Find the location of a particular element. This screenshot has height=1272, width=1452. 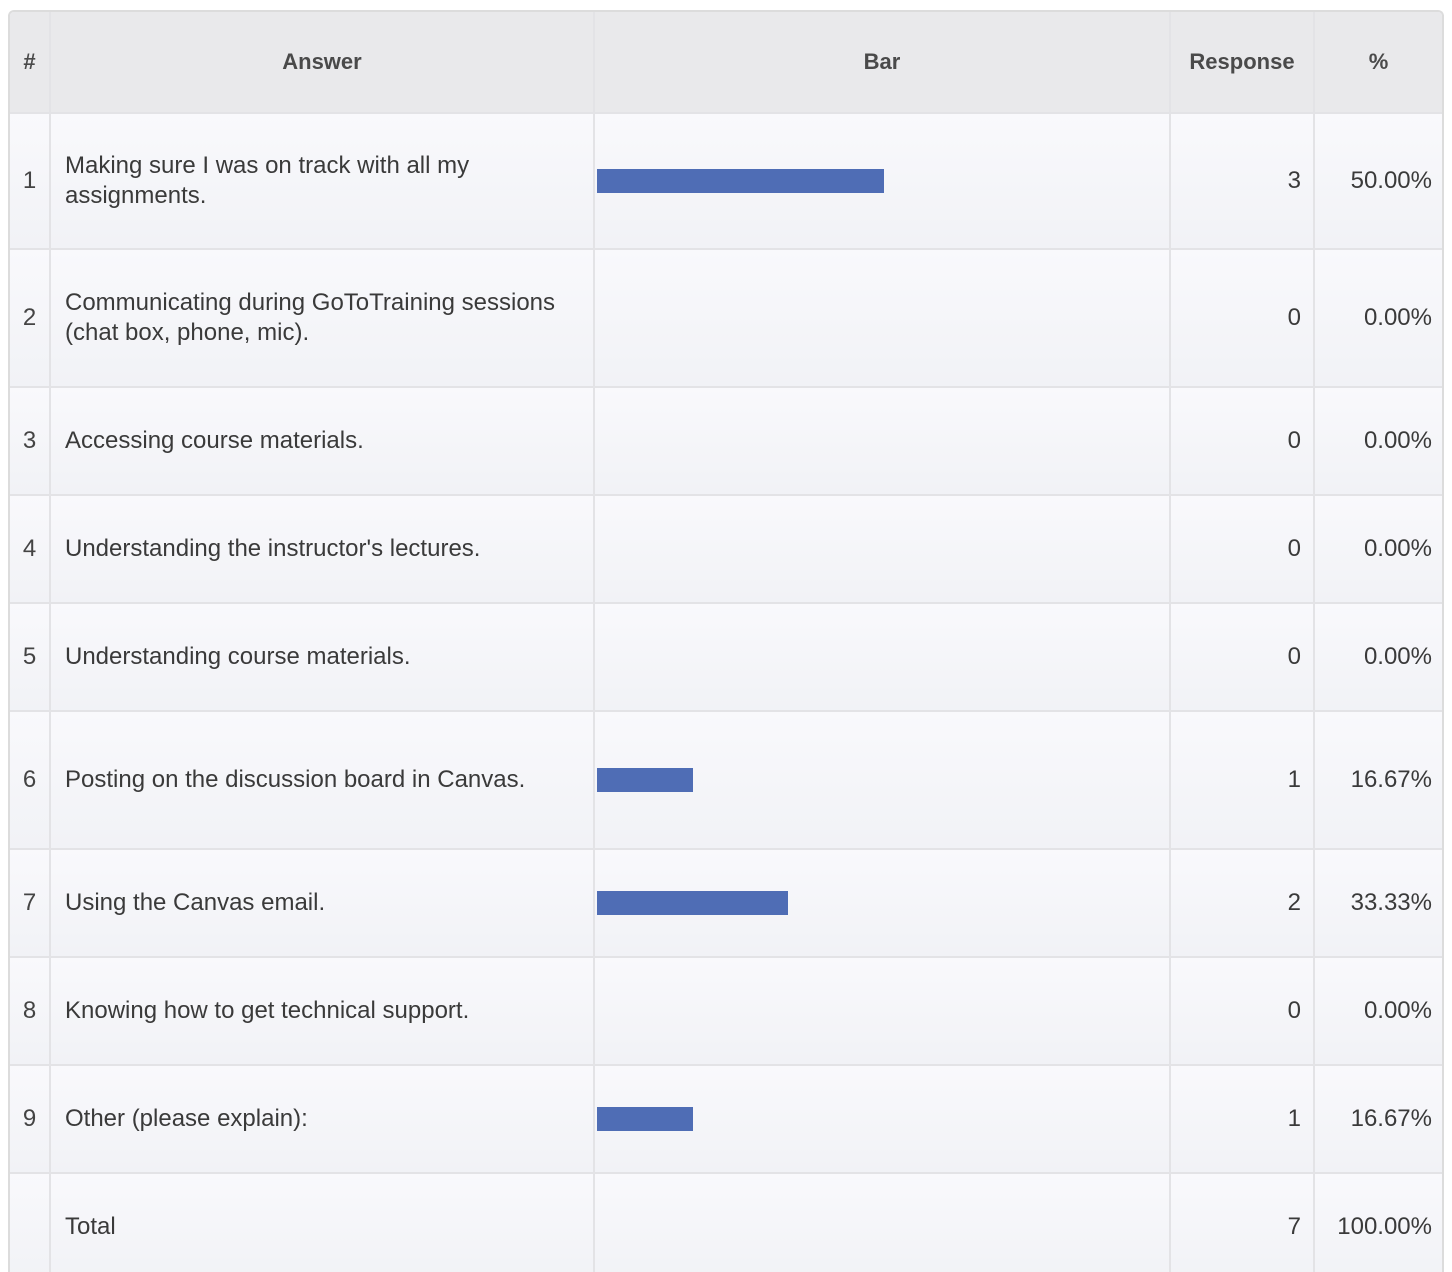

response-count: 3 is located at coordinates (1242, 181).